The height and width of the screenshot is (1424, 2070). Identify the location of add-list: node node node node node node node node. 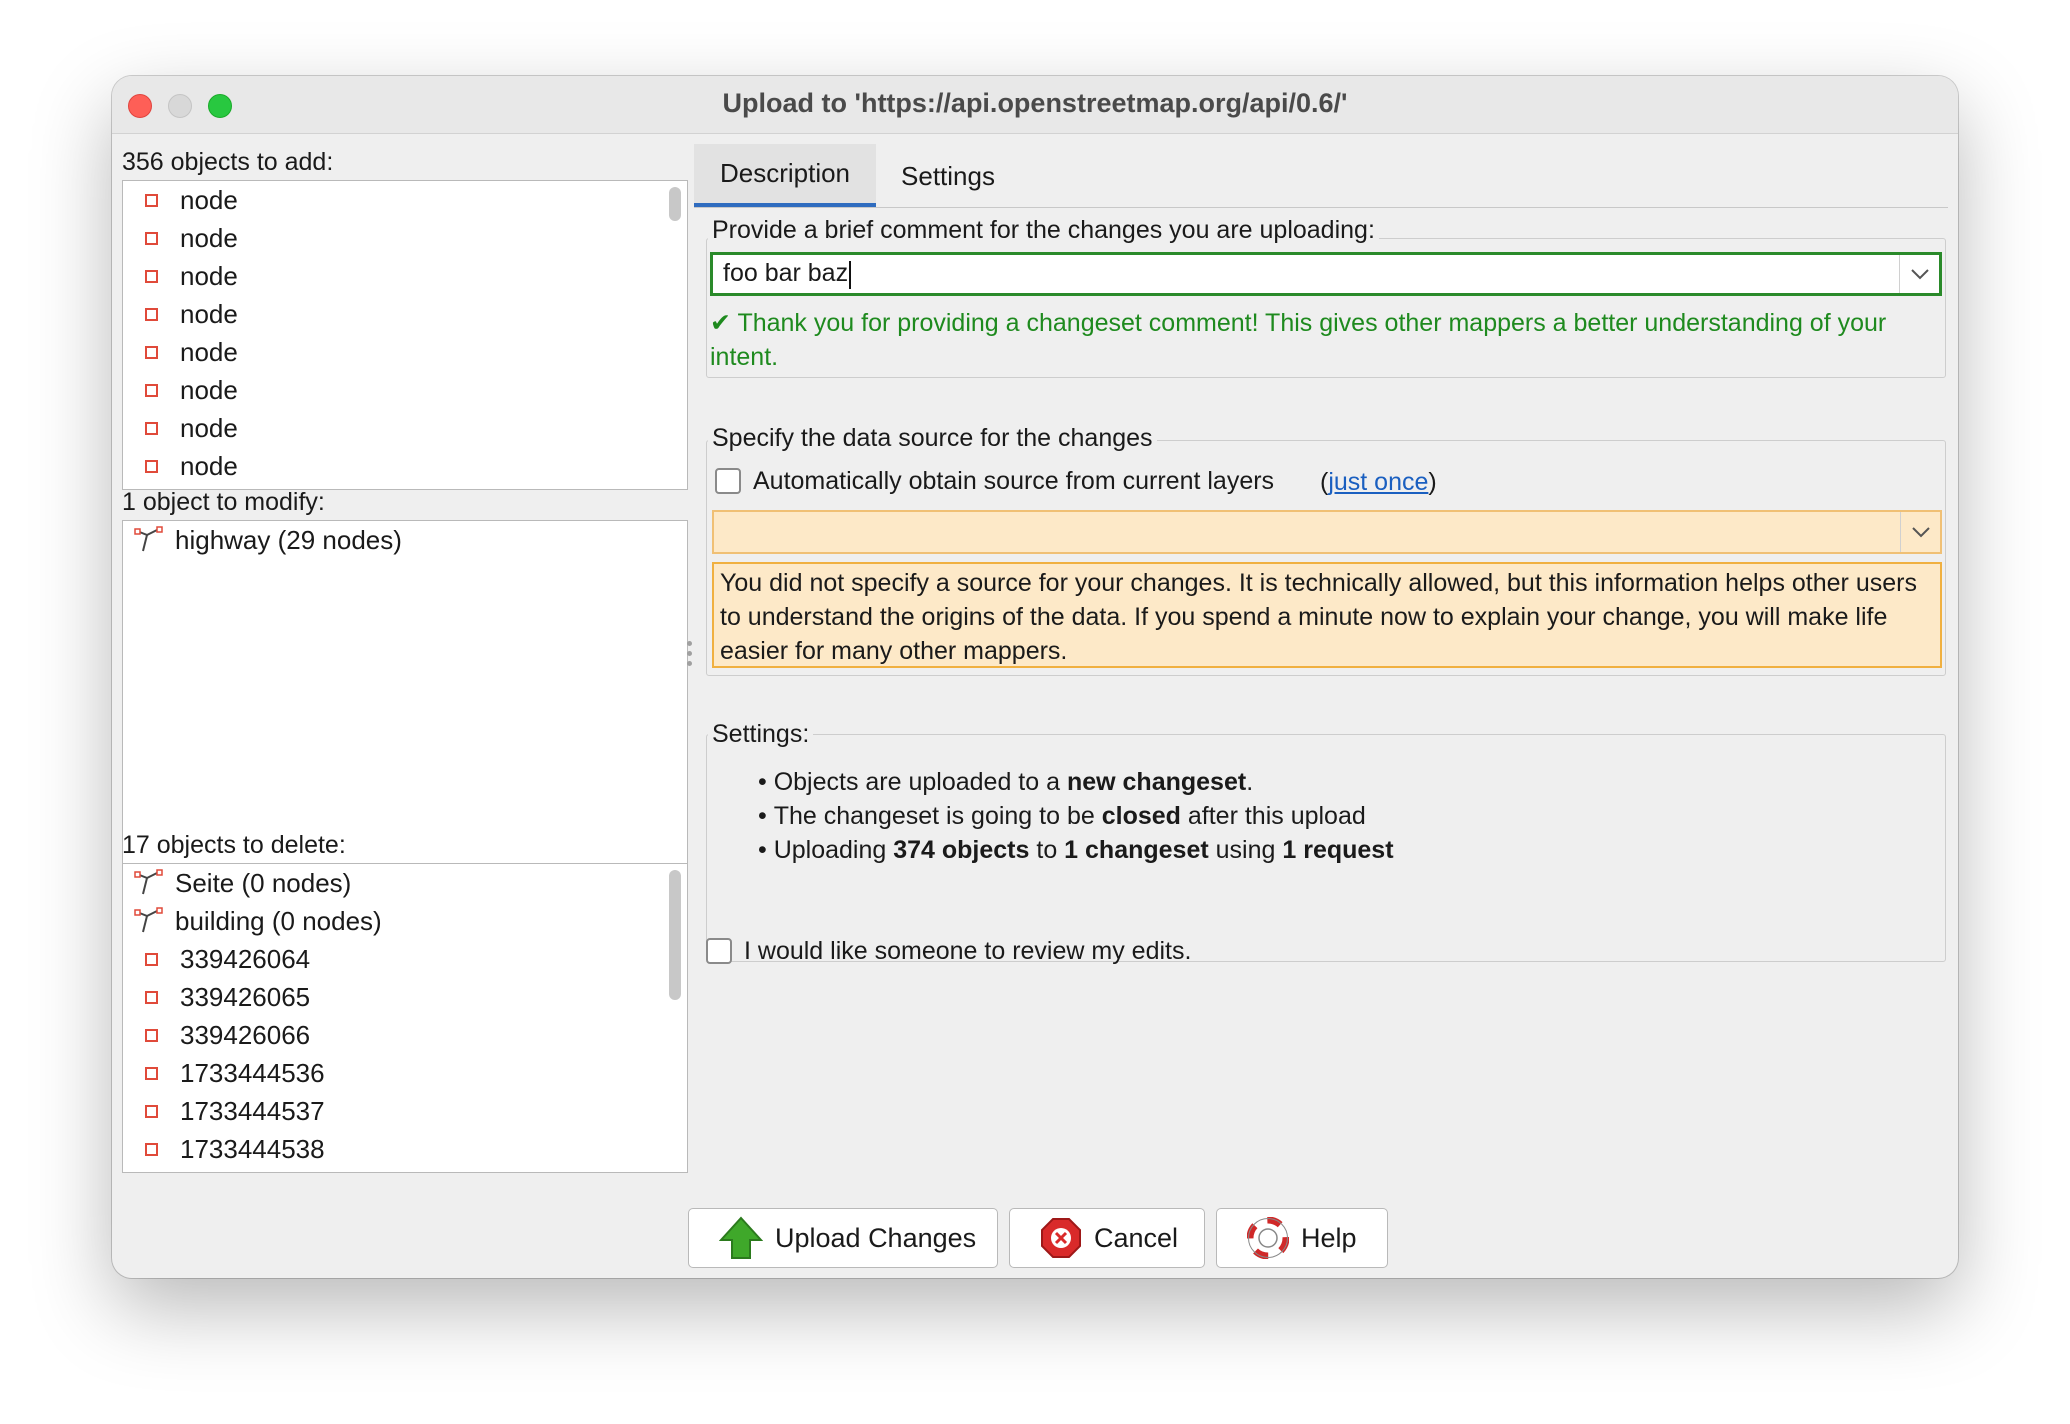
(405, 335).